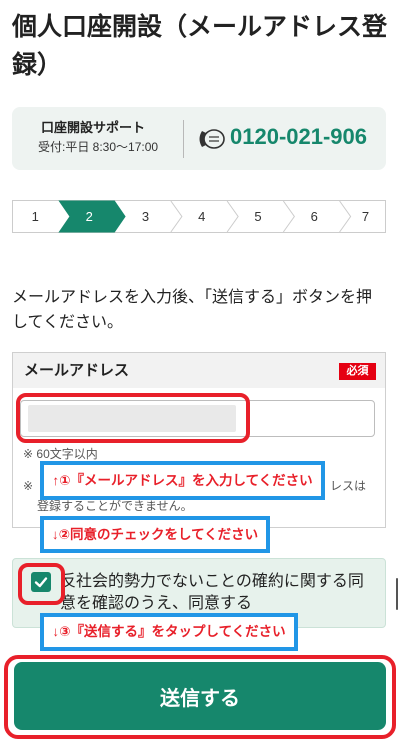 This screenshot has width=400, height=746. Describe the element at coordinates (201, 216) in the screenshot. I see `step-4-label: 4` at that location.